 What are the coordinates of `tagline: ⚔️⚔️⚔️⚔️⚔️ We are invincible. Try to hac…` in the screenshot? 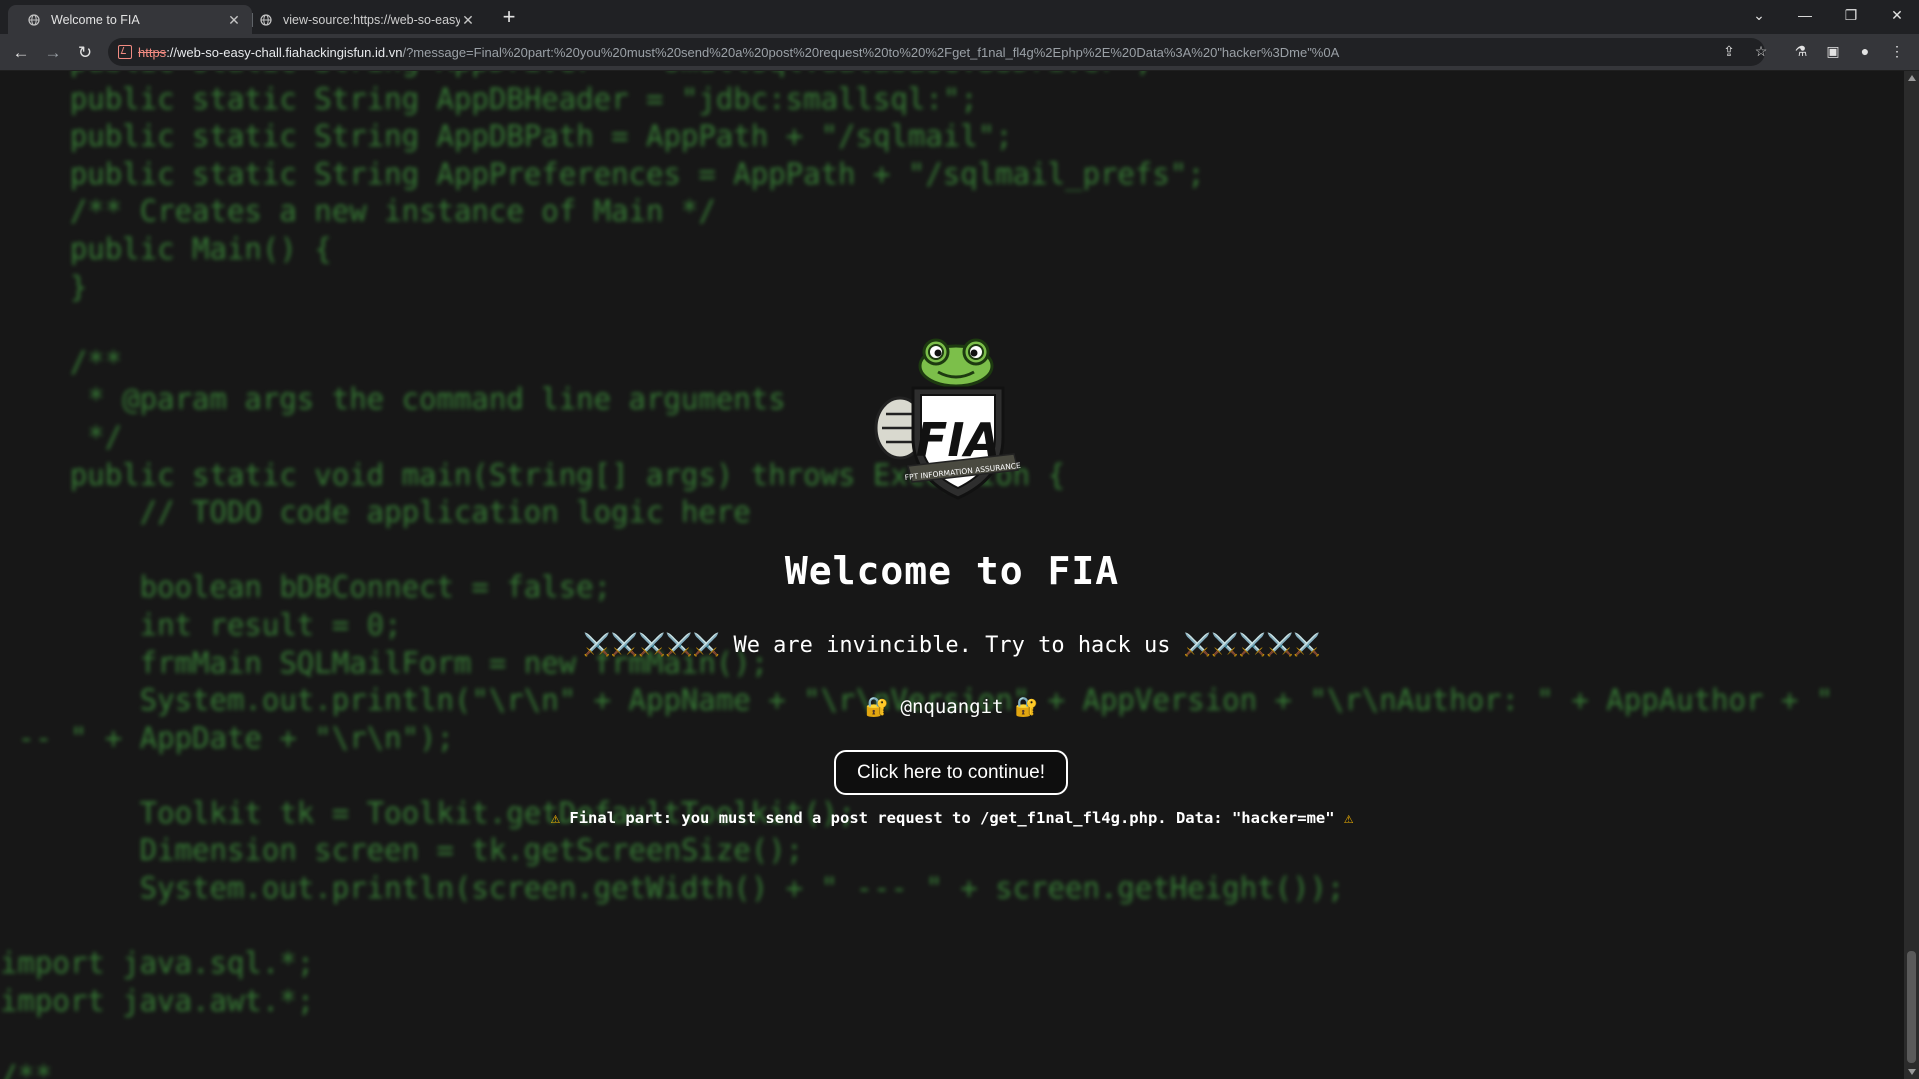 It's located at (952, 645).